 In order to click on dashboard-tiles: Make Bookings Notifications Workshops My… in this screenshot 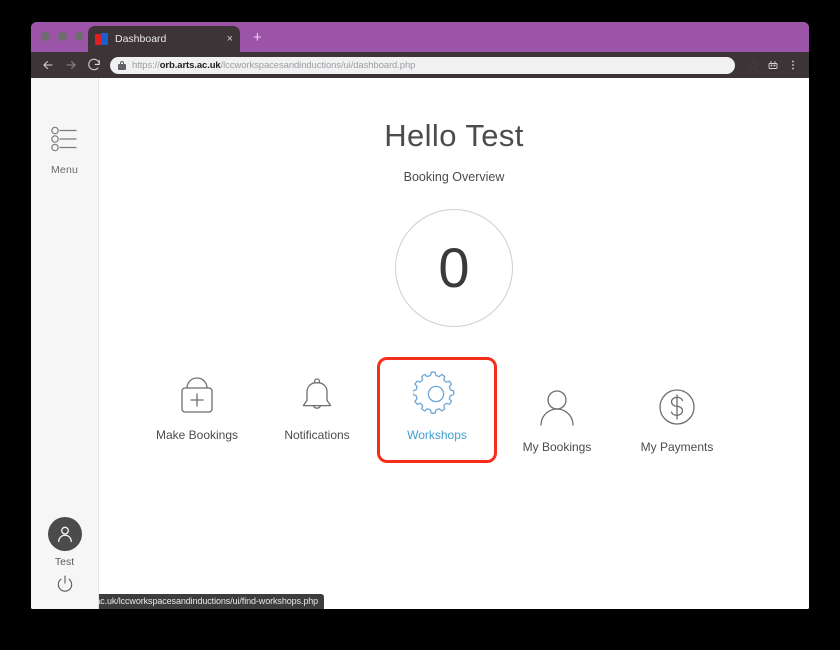, I will do `click(454, 410)`.